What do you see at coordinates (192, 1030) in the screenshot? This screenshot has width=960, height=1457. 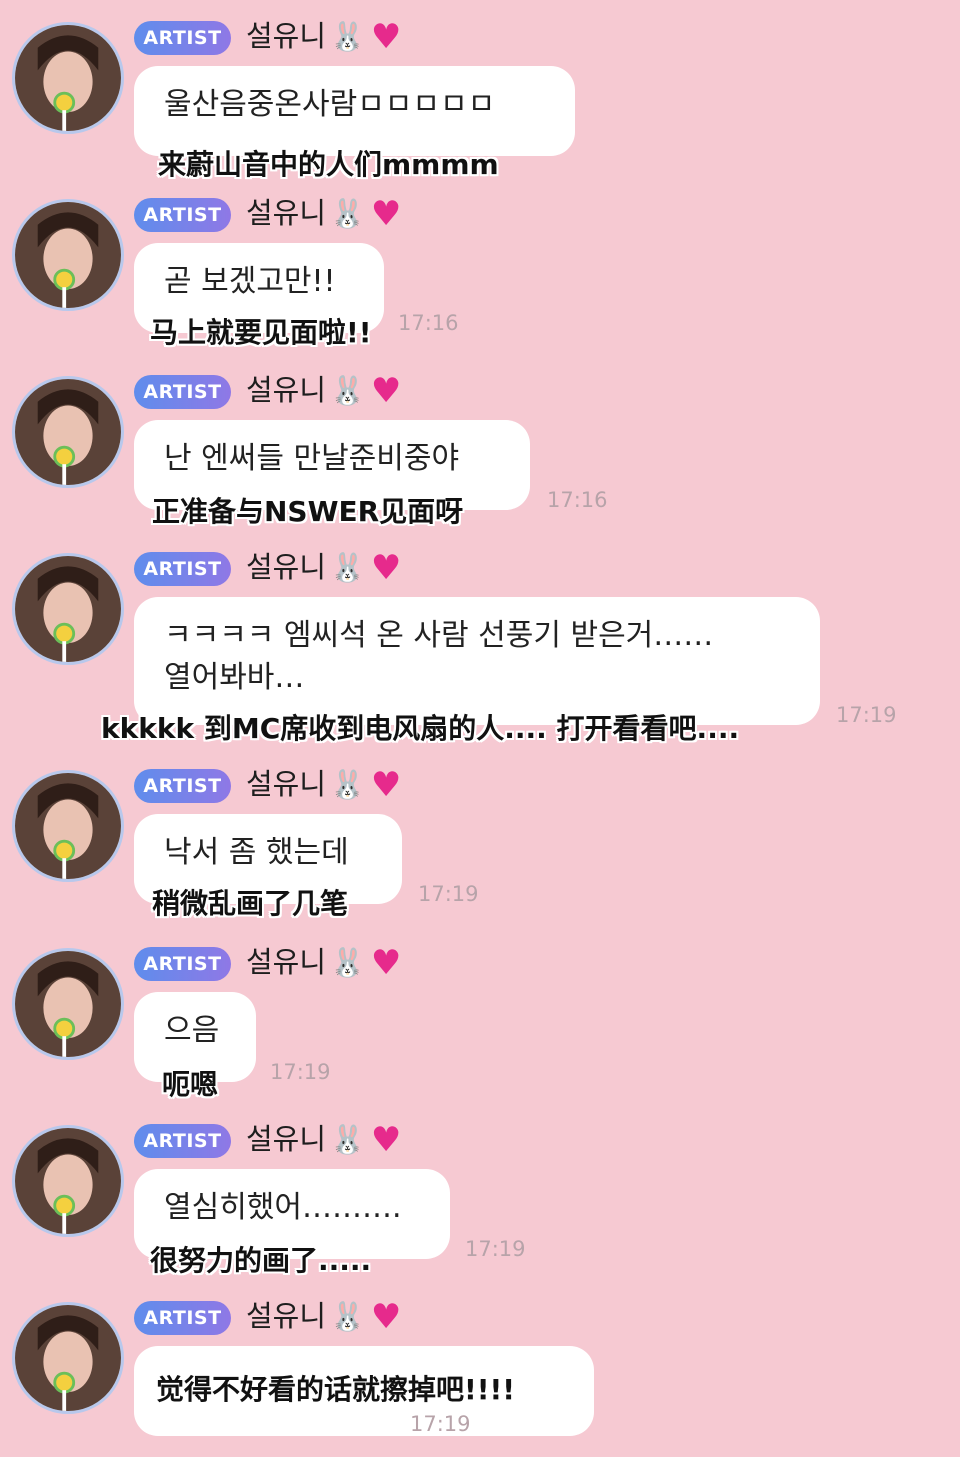 I see `message-text: 으음` at bounding box center [192, 1030].